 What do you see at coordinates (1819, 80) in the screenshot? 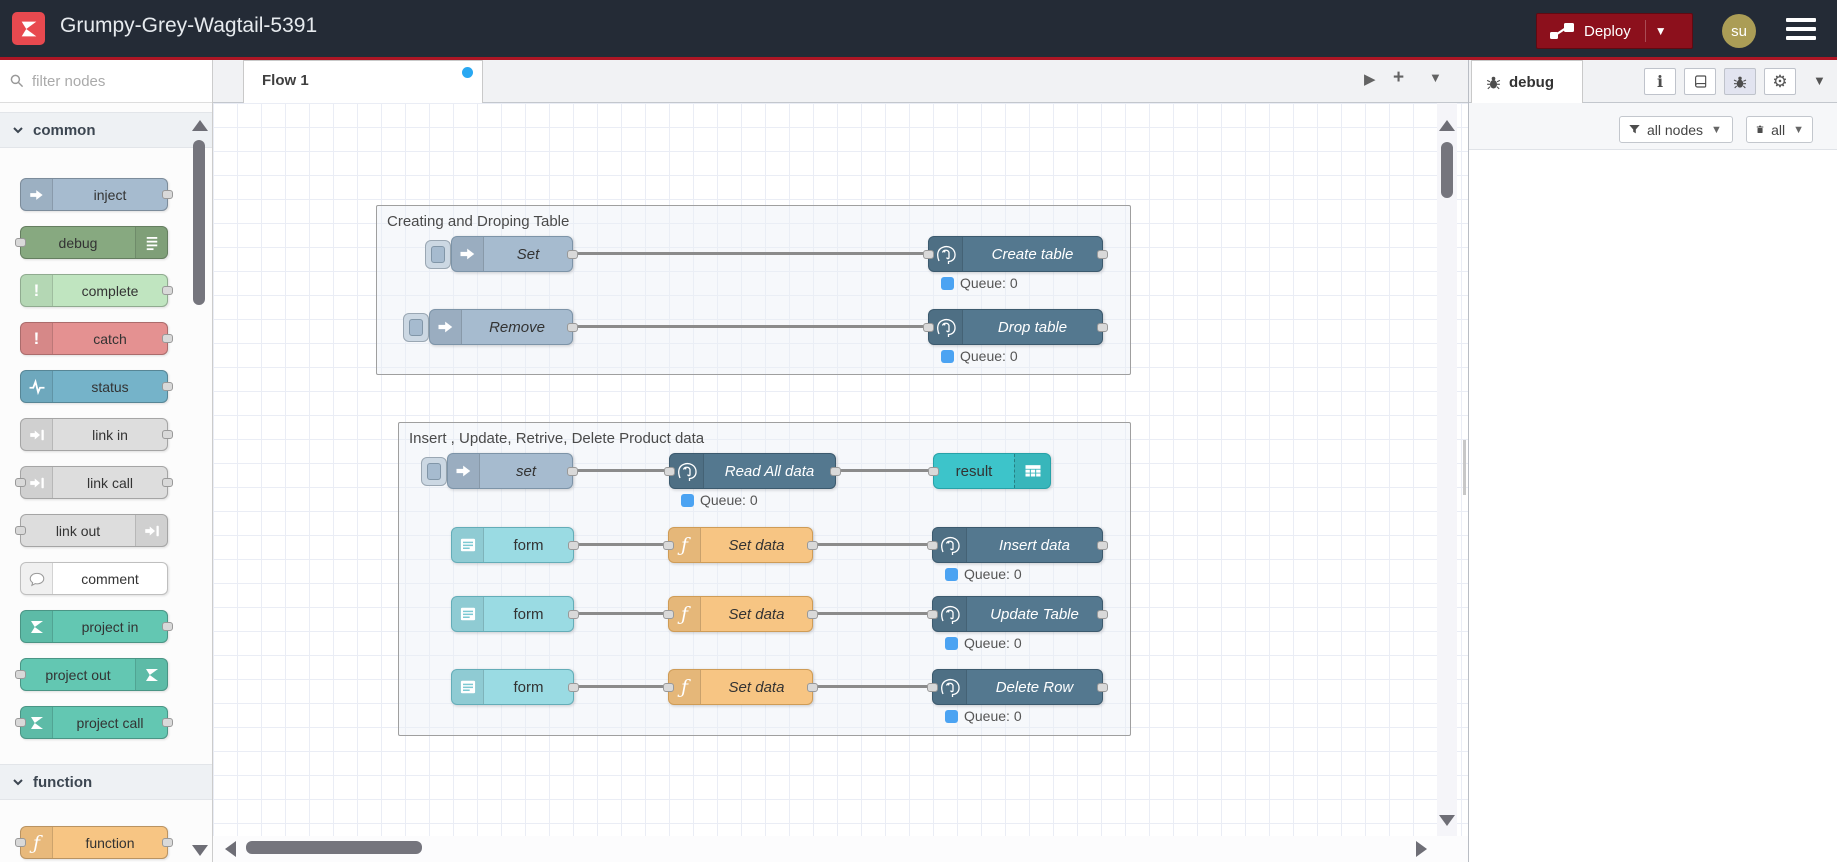
I see `sidebar-tabs-caret-down-icon: ▼` at bounding box center [1819, 80].